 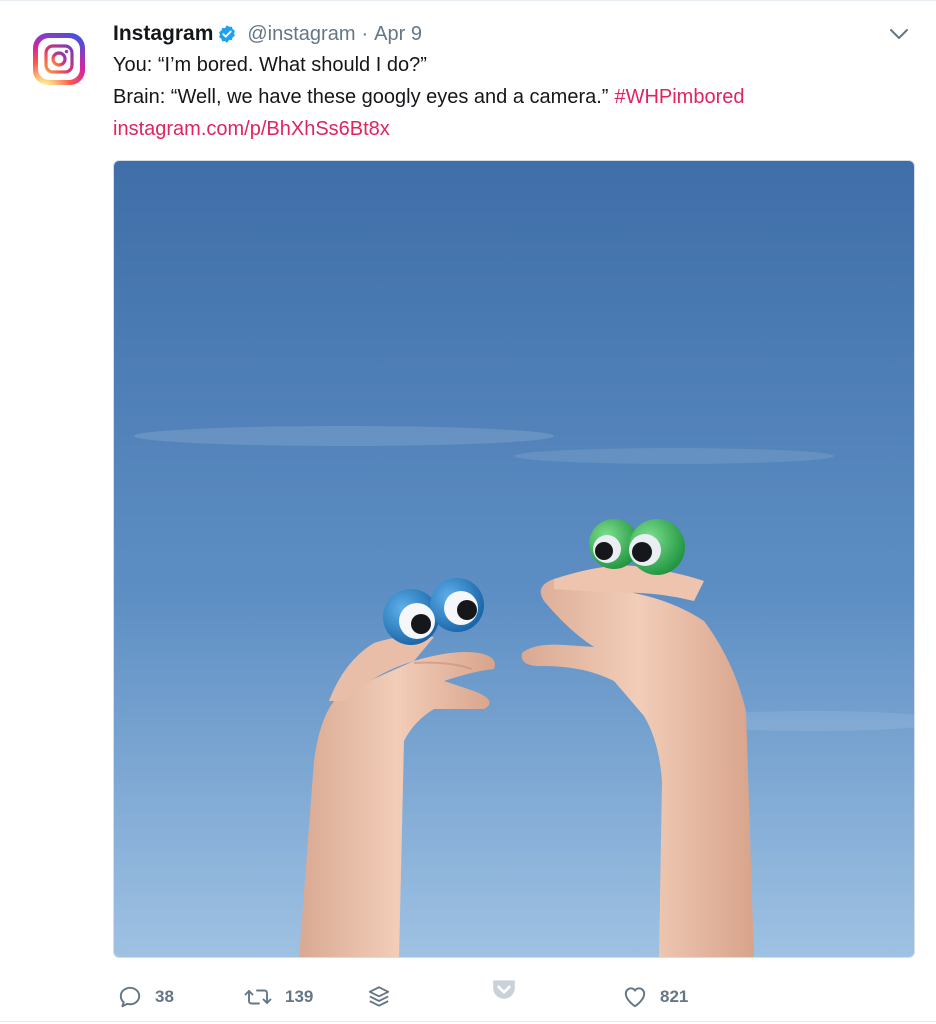 I want to click on like-count: 821, so click(x=674, y=996).